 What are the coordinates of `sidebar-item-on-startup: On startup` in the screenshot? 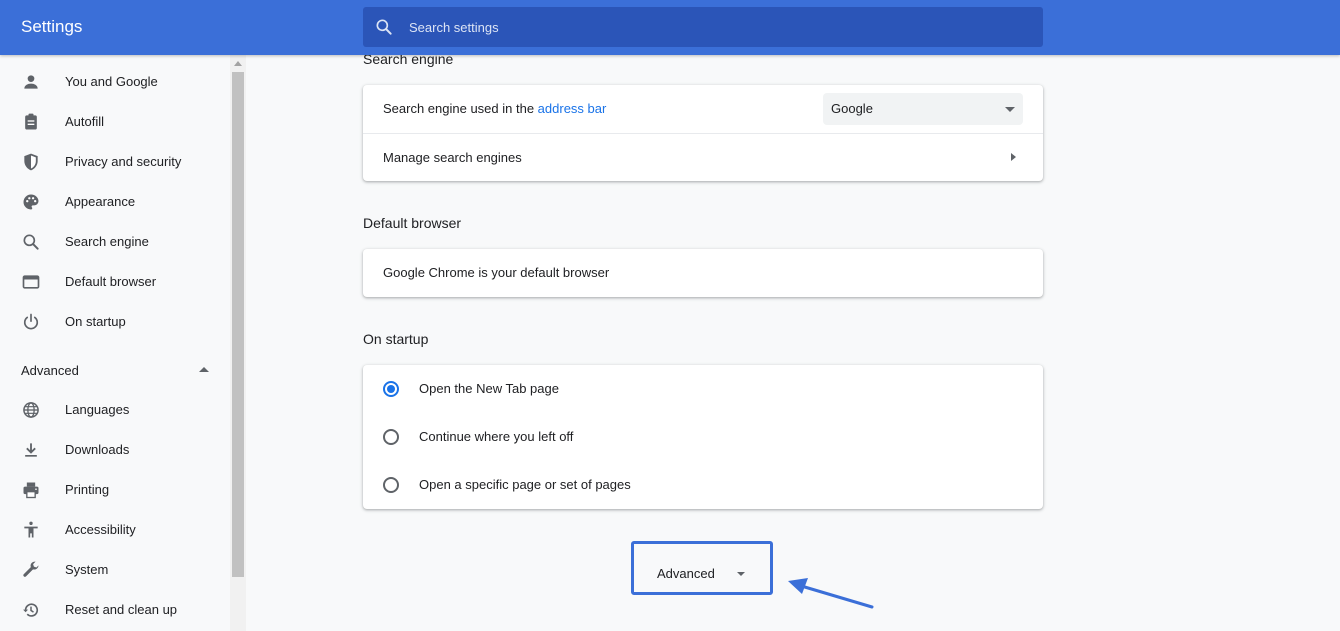 It's located at (115, 322).